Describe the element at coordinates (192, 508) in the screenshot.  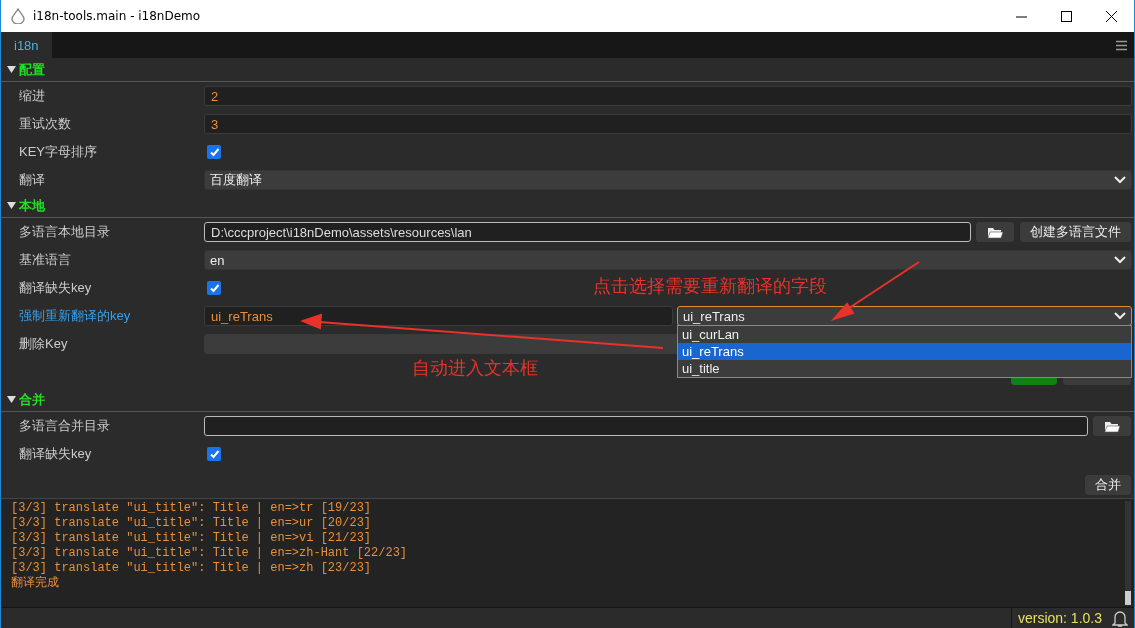
I see `log-line: [3/3] translate "ui_title": Title | en=>tr [19/23]` at that location.